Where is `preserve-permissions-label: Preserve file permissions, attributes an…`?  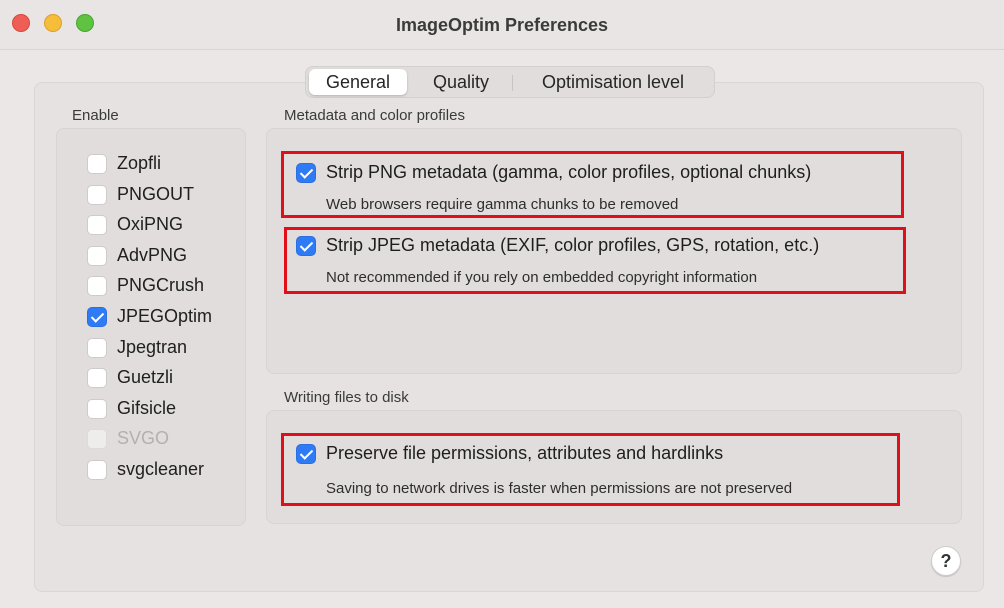
preserve-permissions-label: Preserve file permissions, attributes an… is located at coordinates (525, 453).